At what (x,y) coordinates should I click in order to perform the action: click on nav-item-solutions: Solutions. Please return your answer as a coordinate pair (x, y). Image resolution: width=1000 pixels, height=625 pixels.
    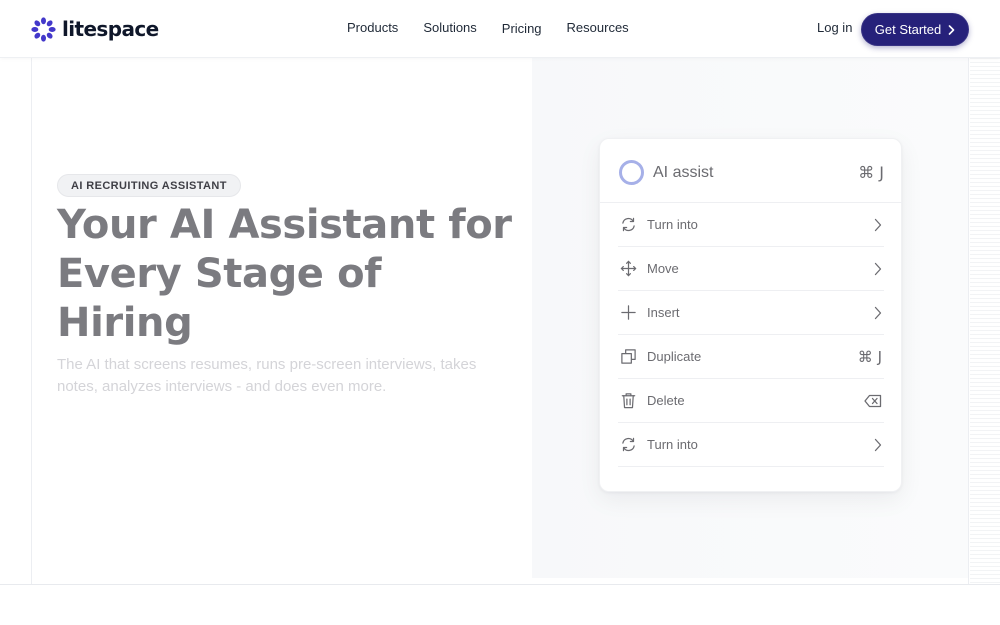
    Looking at the image, I should click on (449, 29).